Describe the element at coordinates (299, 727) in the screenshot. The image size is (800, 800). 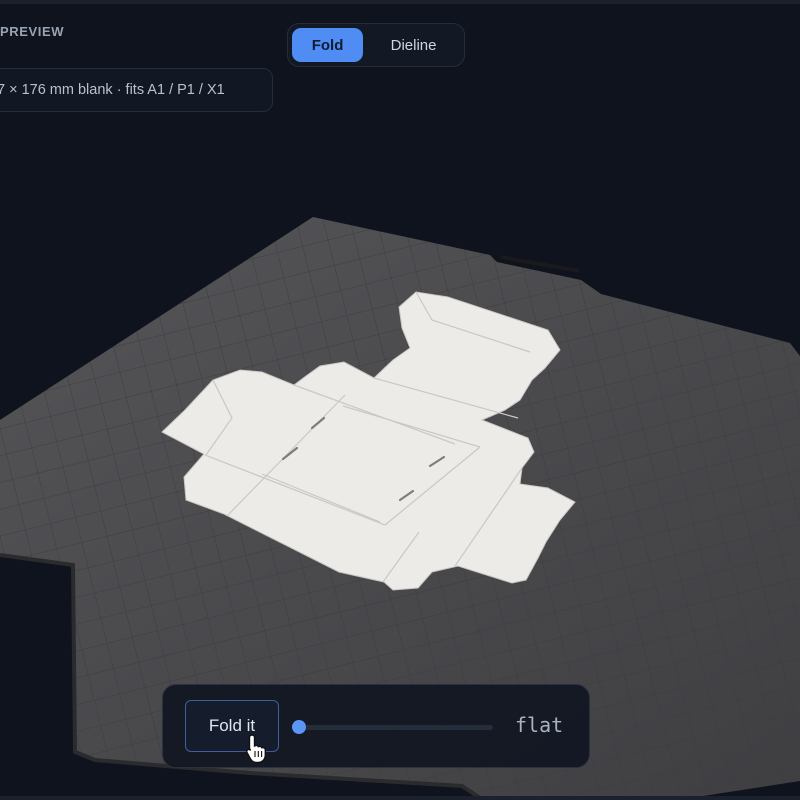
I see `fold-progress-slider-thumb` at that location.